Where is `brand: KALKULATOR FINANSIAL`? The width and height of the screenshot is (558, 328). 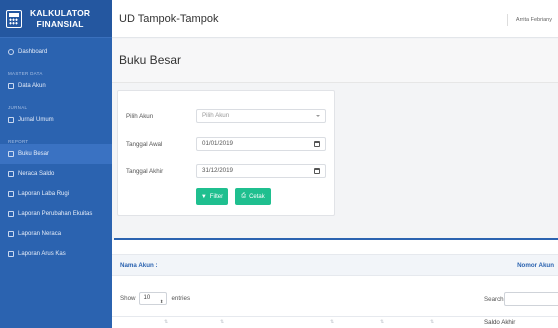 brand: KALKULATOR FINANSIAL is located at coordinates (56, 19).